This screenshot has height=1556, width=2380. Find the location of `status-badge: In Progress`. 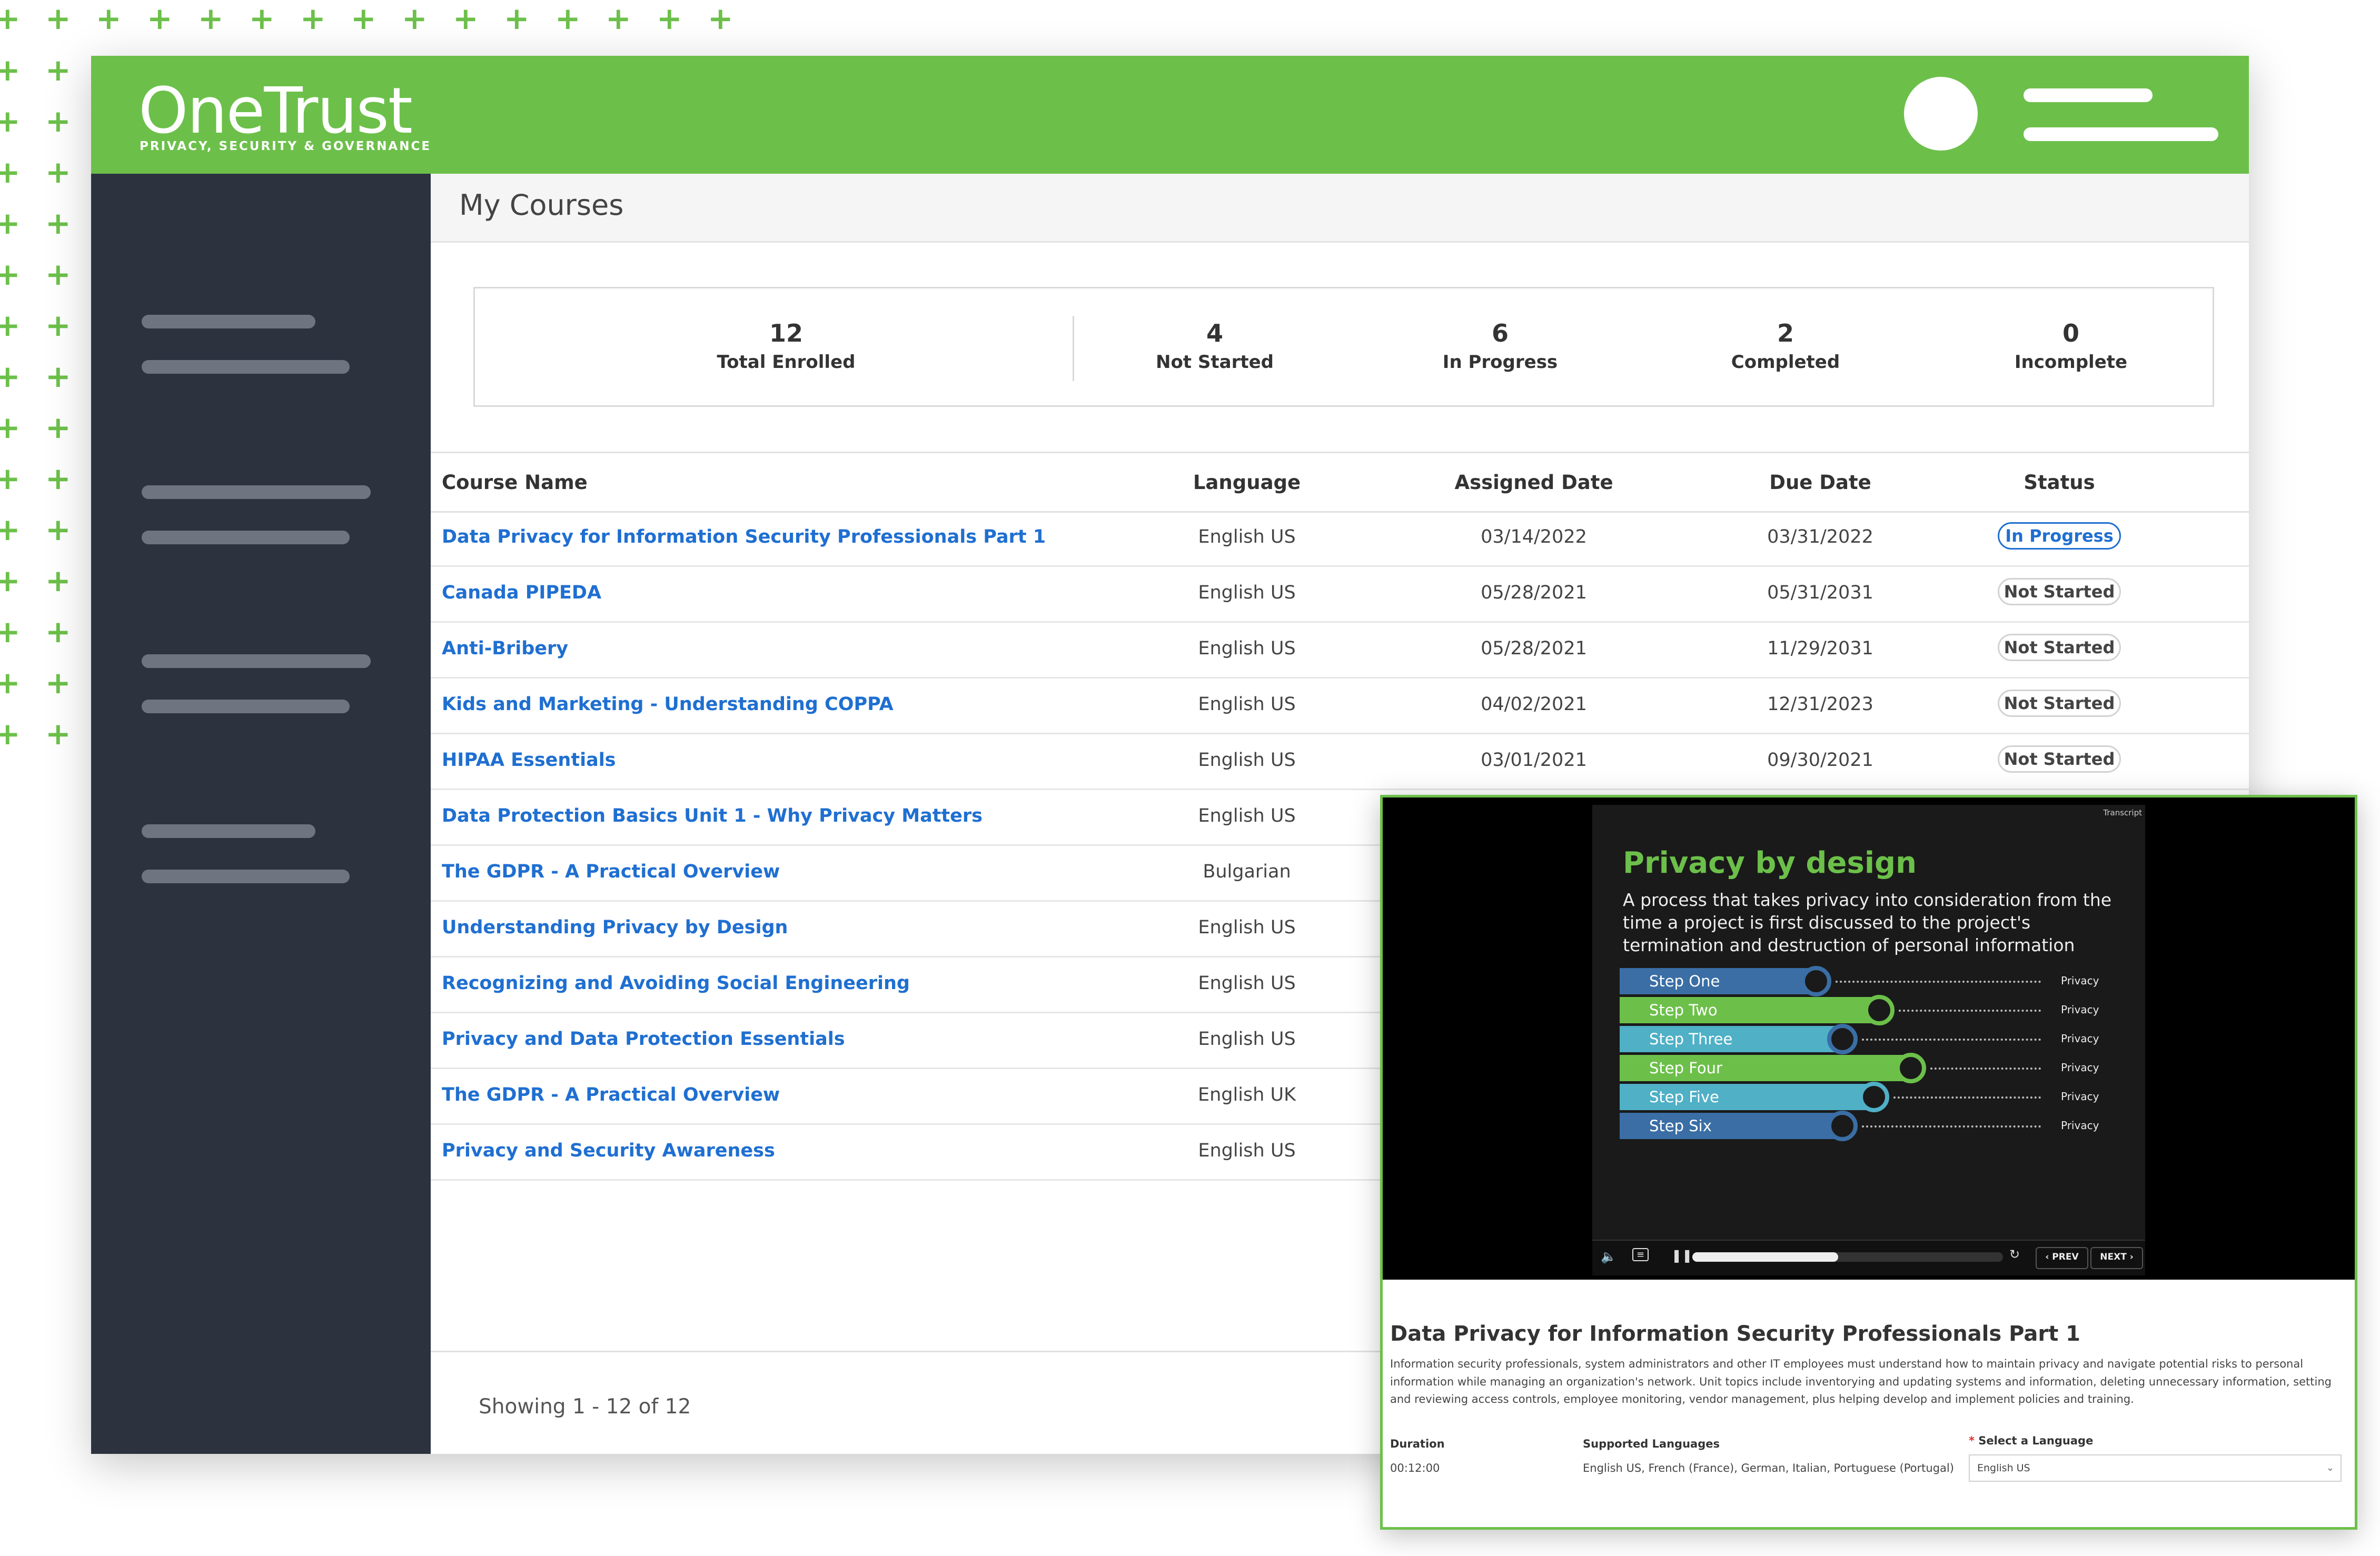

status-badge: In Progress is located at coordinates (2059, 536).